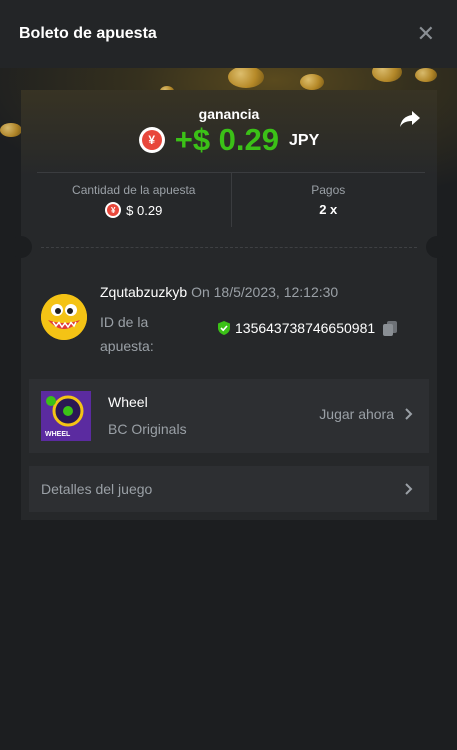  What do you see at coordinates (21, 247) in the screenshot?
I see `ticket-notch-left` at bounding box center [21, 247].